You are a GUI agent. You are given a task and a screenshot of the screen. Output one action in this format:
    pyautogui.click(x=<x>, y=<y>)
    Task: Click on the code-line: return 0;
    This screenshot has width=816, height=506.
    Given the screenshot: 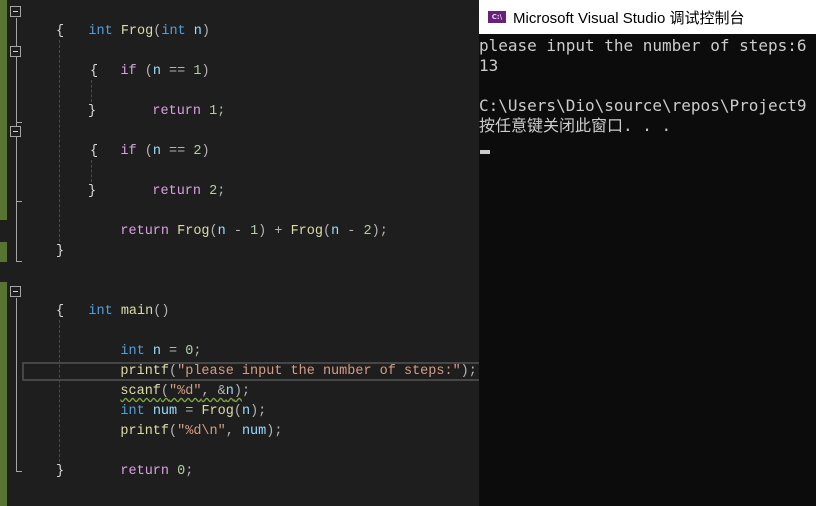 What is the action you would take?
    pyautogui.click(x=140, y=460)
    